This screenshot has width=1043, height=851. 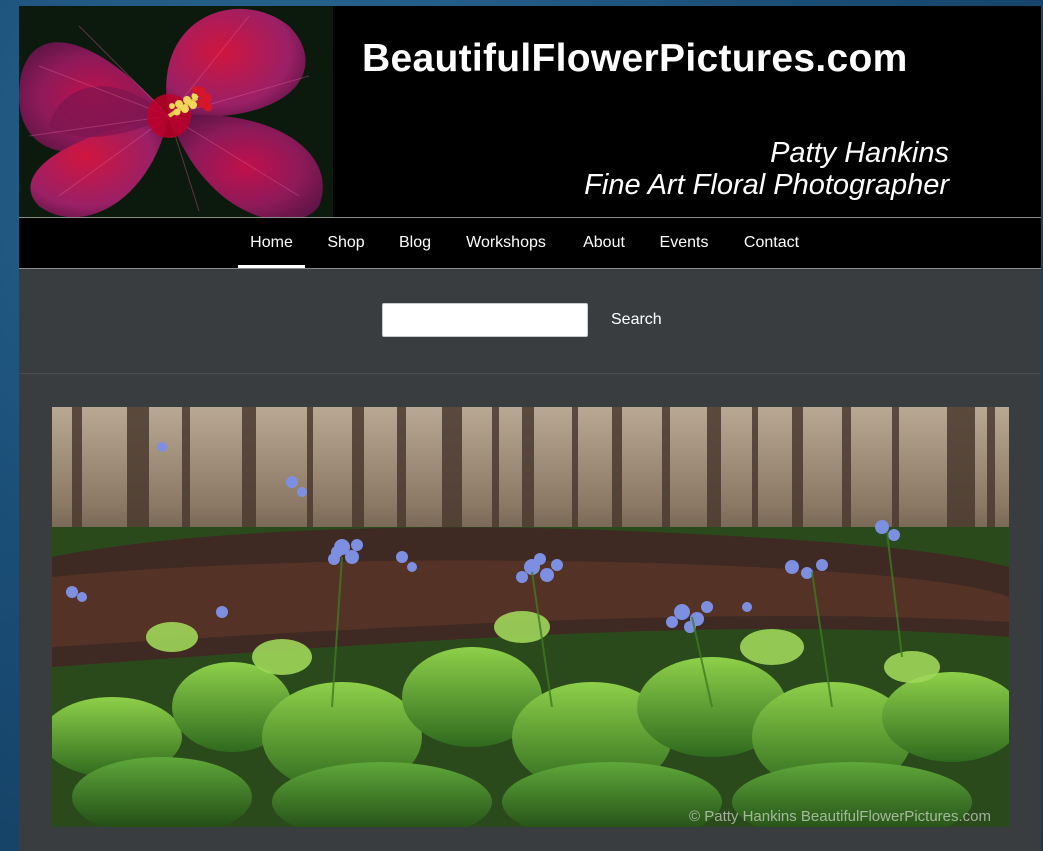 I want to click on nav-item-blog: Blog, so click(x=415, y=243).